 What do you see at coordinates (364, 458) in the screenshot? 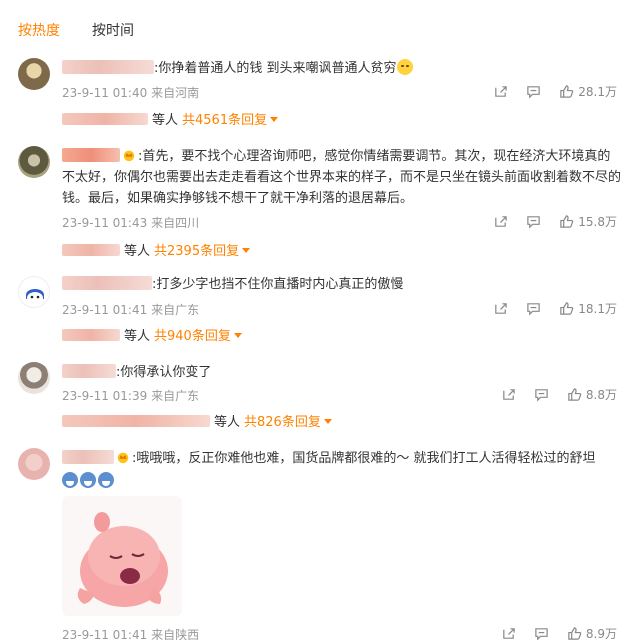
I see `comment-text: :哦哦哦，反正你难他也难，国货品牌都很难的～ 就我们打工人活得轻松过的舒坦` at bounding box center [364, 458].